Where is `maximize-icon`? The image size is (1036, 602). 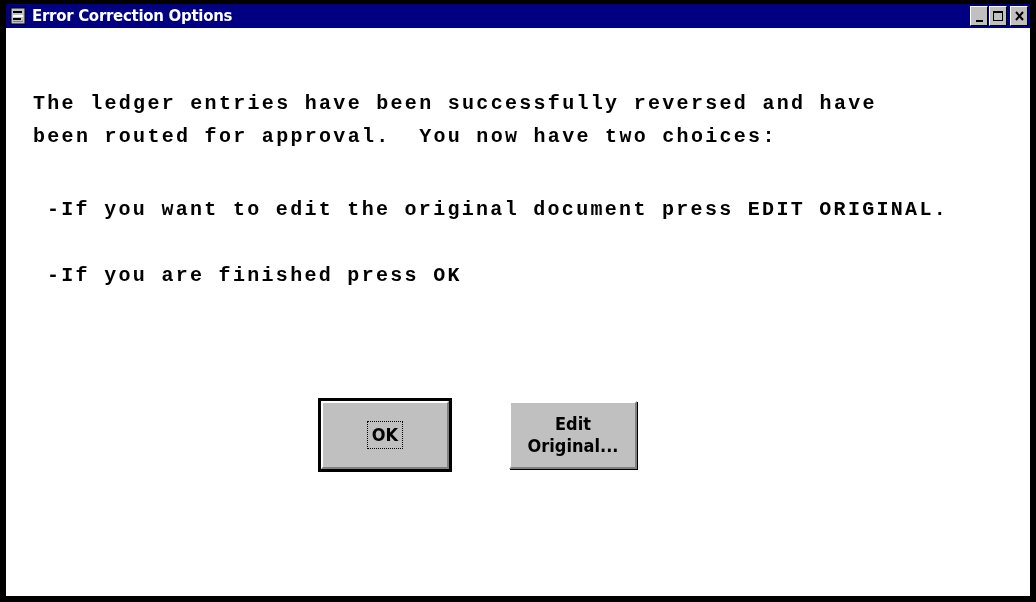 maximize-icon is located at coordinates (998, 16).